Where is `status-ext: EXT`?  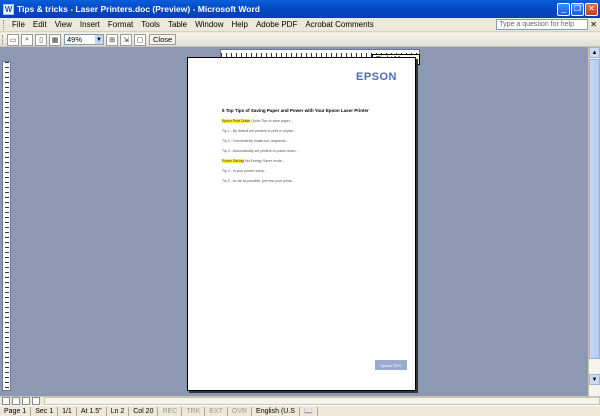 status-ext: EXT is located at coordinates (216, 411).